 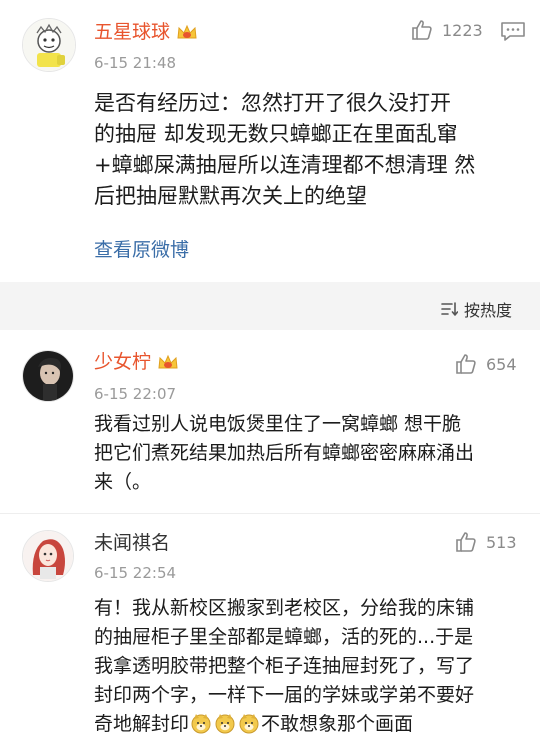 What do you see at coordinates (272, 103) in the screenshot?
I see `post-text-line: 是否有经历过：忽然打开了很久没打开` at bounding box center [272, 103].